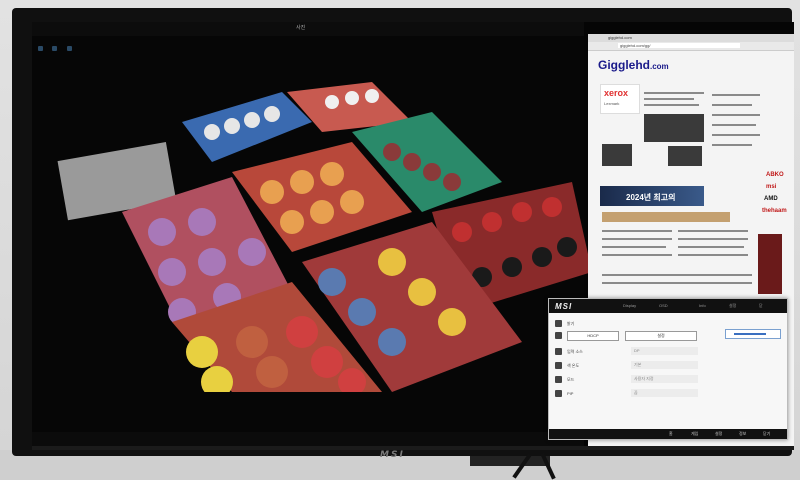 This screenshot has width=800, height=480. Describe the element at coordinates (774, 211) in the screenshot. I see `sidebar-logo-thehaam: thehaam` at that location.